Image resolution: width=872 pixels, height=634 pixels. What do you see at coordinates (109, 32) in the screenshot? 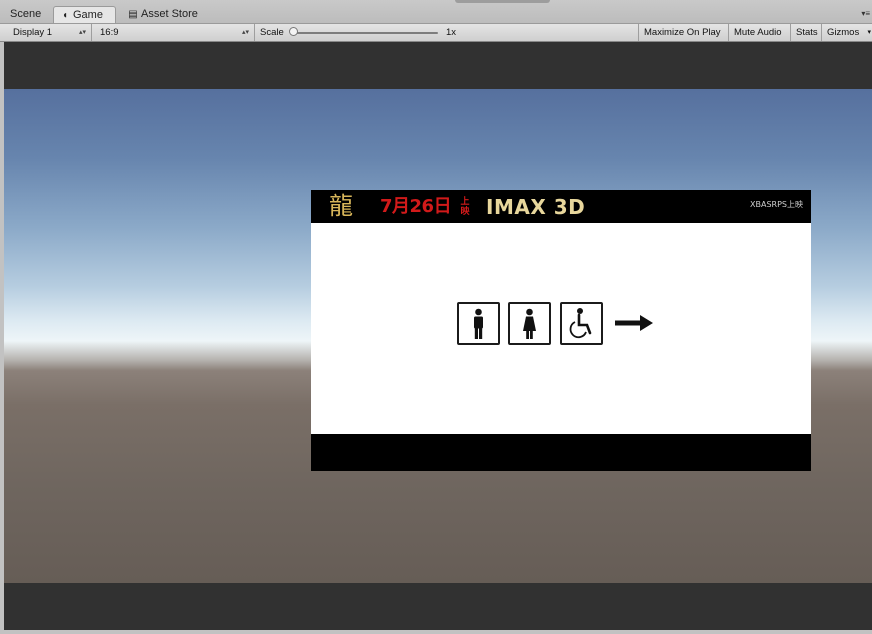
I see `aspect-ratio-value: 16:9` at bounding box center [109, 32].